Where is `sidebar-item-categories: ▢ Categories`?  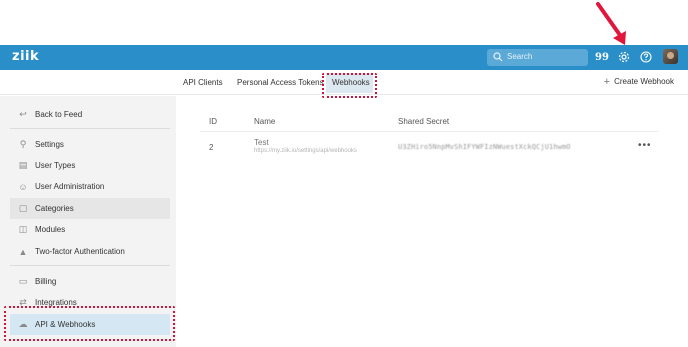 sidebar-item-categories: ▢ Categories is located at coordinates (90, 208).